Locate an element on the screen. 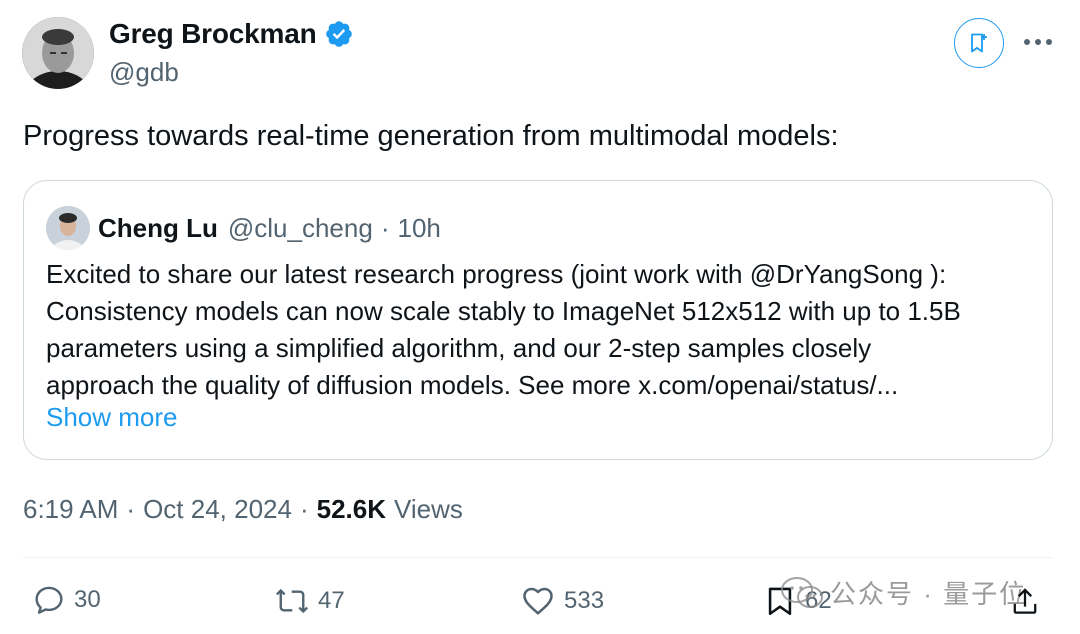 Image resolution: width=1080 pixels, height=634 pixels. tweet-date: Oct 24, 2024 is located at coordinates (217, 509).